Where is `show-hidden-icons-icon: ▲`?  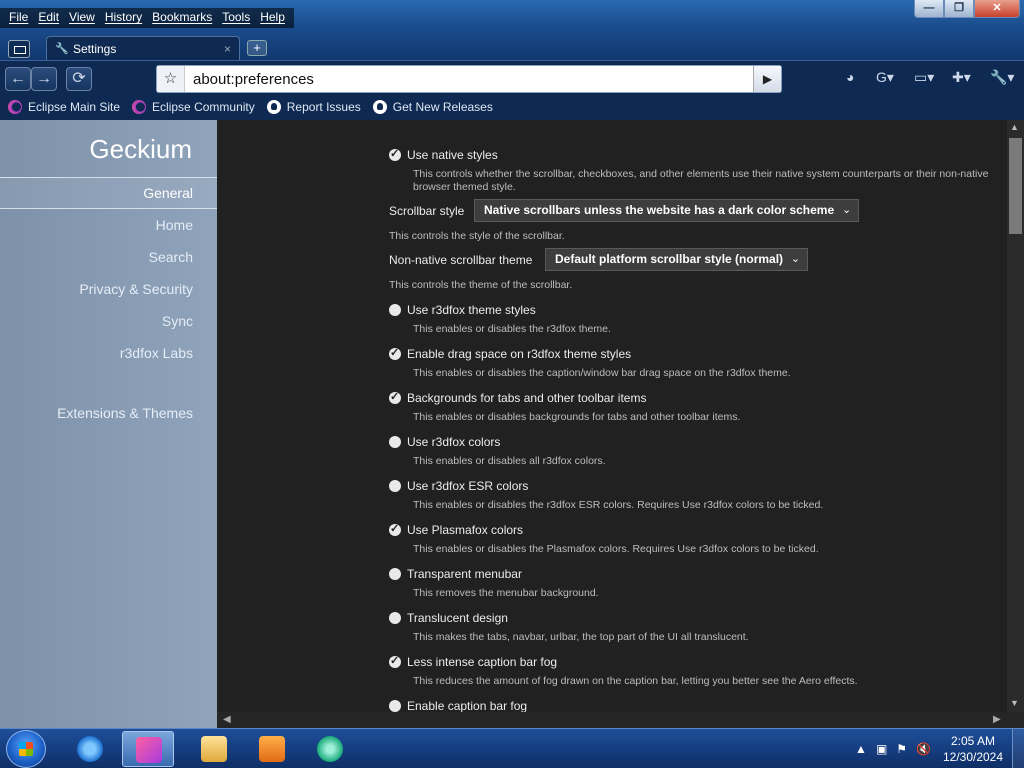 show-hidden-icons-icon: ▲ is located at coordinates (861, 749).